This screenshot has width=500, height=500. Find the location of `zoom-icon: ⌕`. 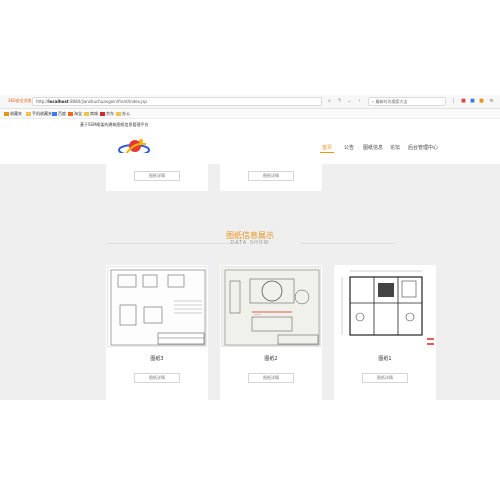

zoom-icon: ⌕ is located at coordinates (329, 101).